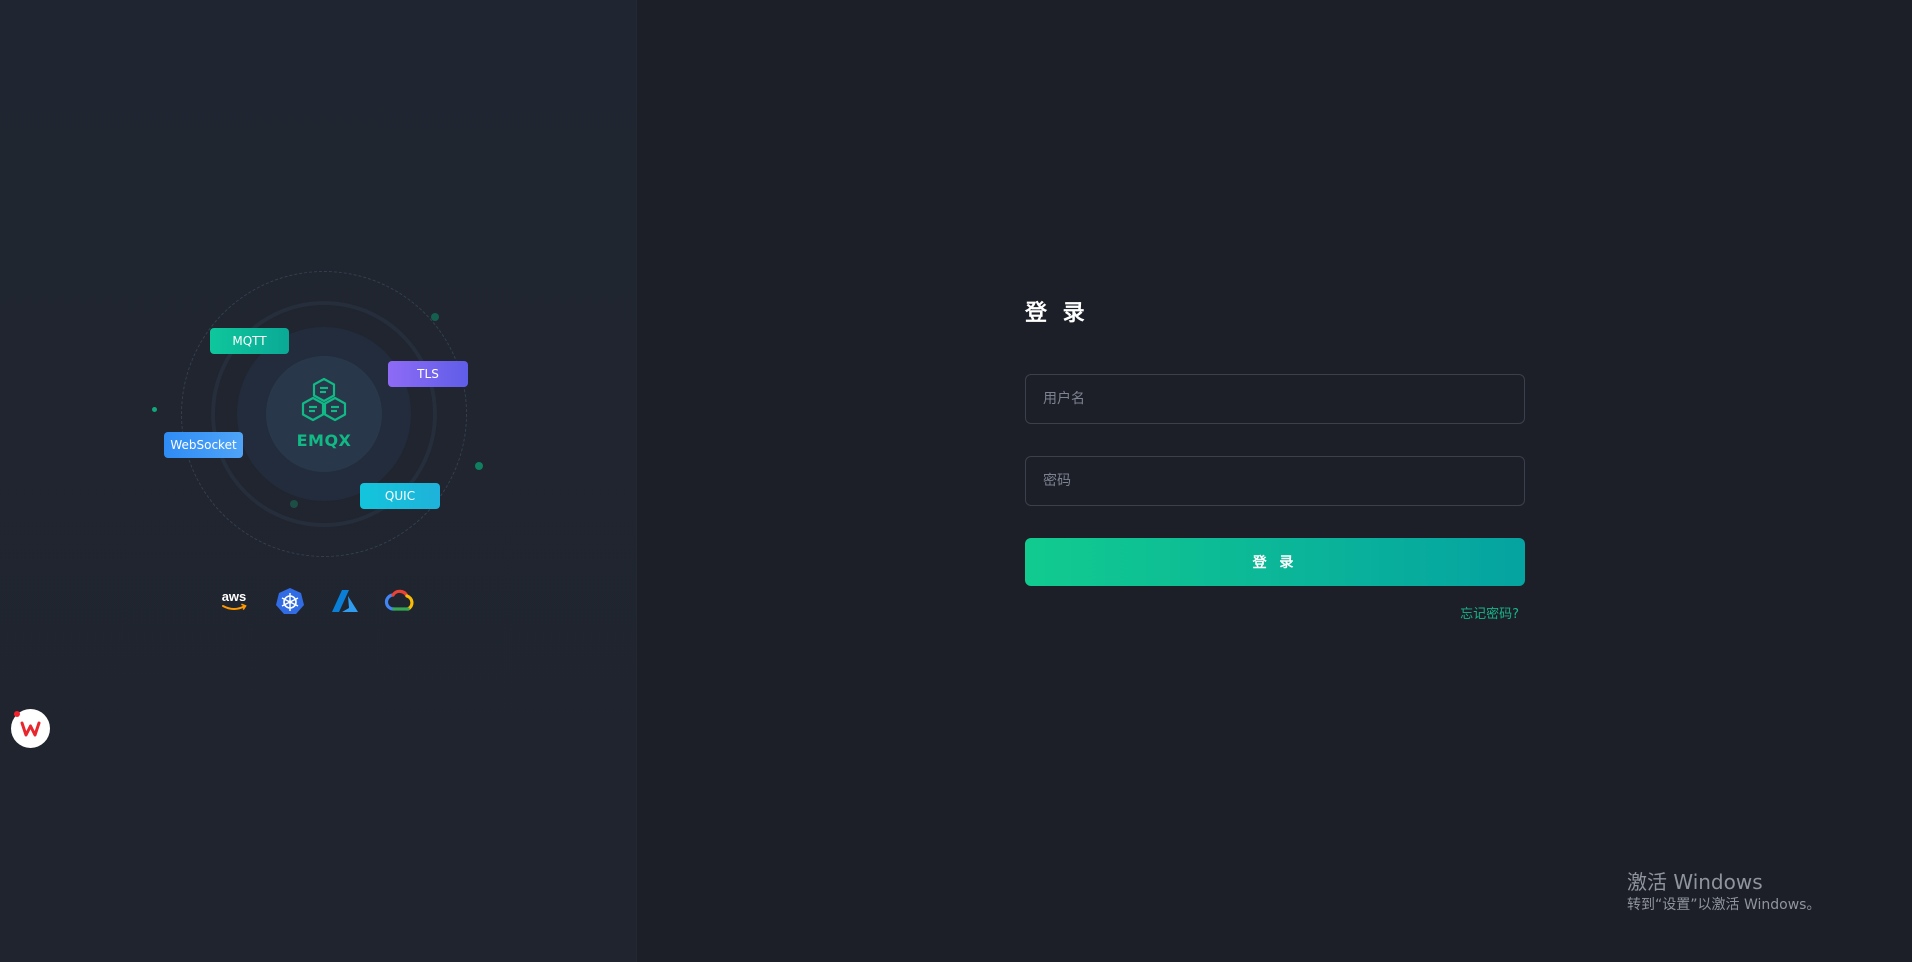 Image resolution: width=1912 pixels, height=962 pixels. Describe the element at coordinates (30, 728) in the screenshot. I see `wps-floating-button` at that location.